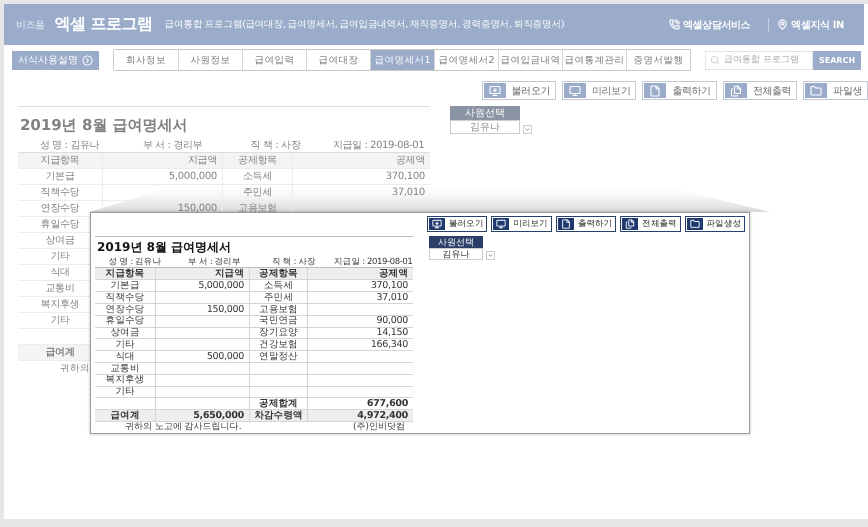 Image resolution: width=868 pixels, height=527 pixels. I want to click on search-button: SEARCH, so click(837, 60).